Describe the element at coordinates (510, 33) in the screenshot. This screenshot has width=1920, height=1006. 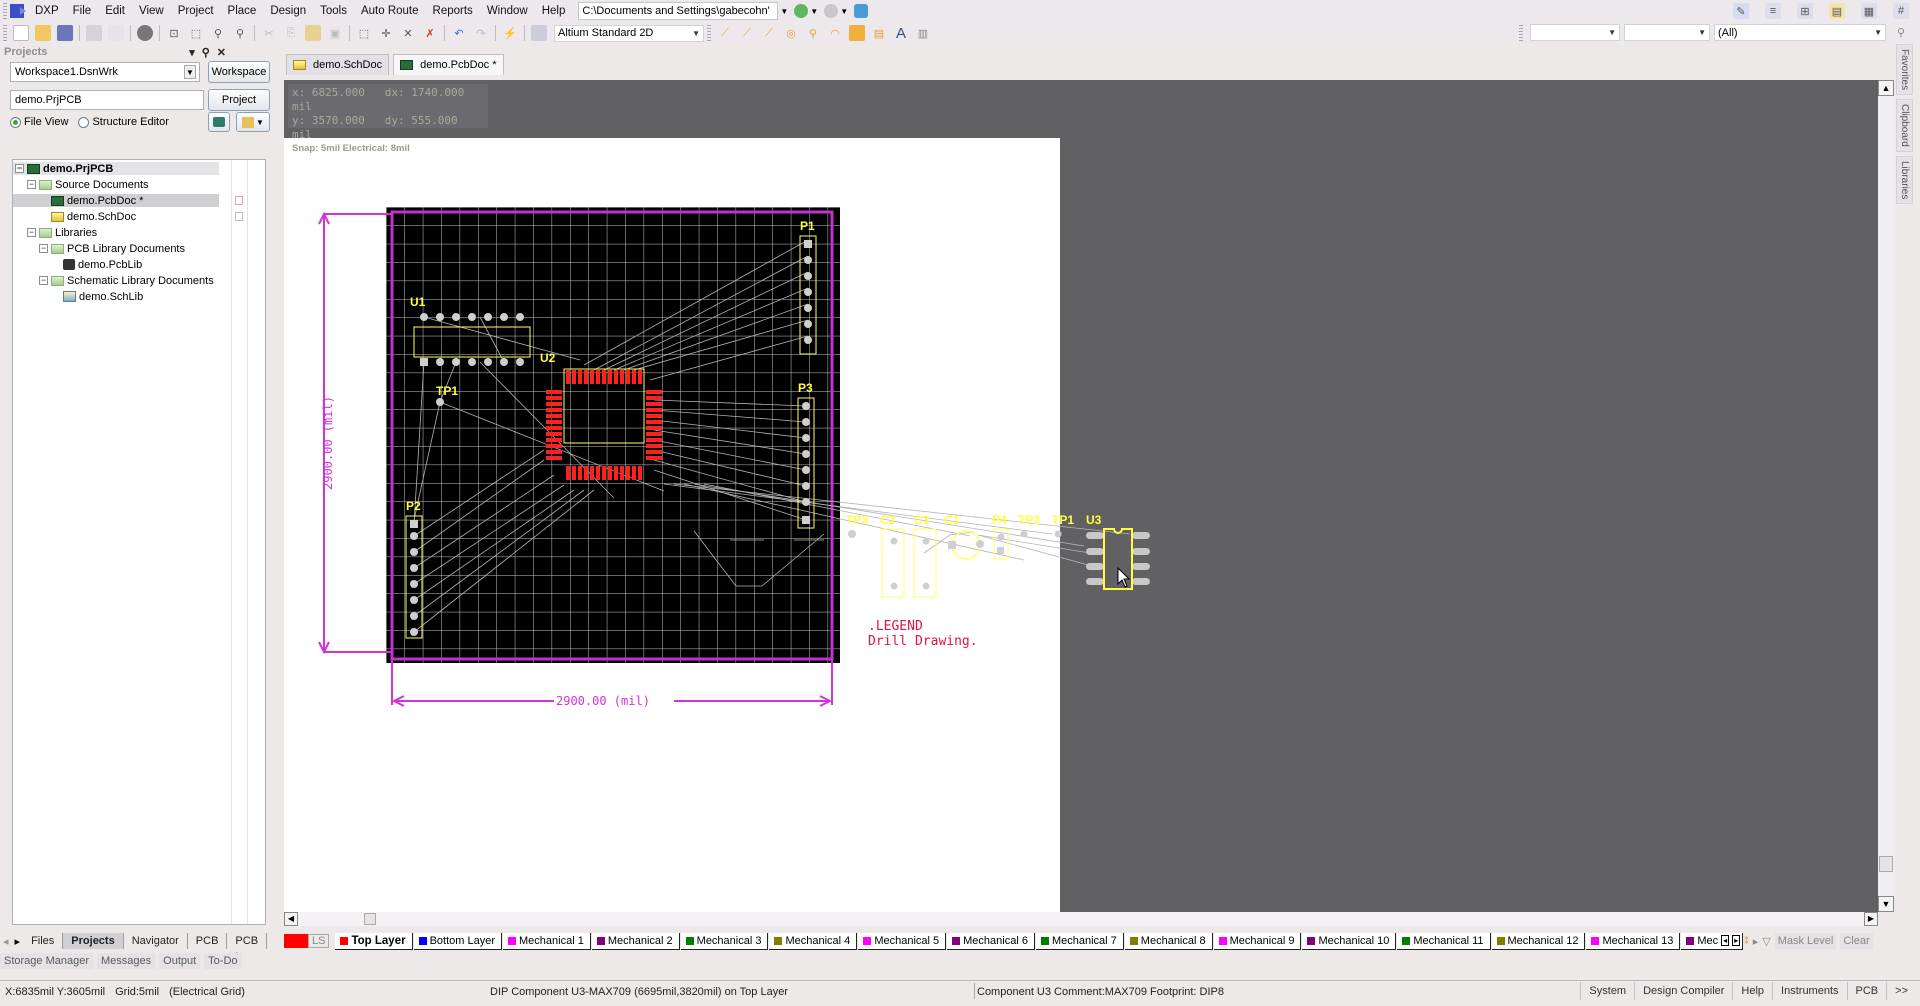
I see `cross-probe-icon: ⚡` at that location.